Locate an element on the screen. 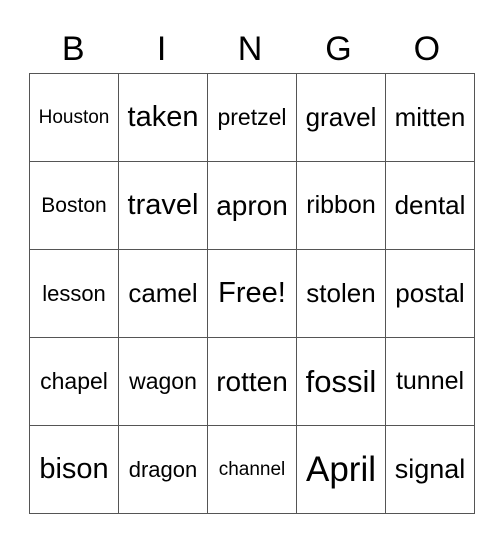  header-letter-b: B is located at coordinates (73, 49).